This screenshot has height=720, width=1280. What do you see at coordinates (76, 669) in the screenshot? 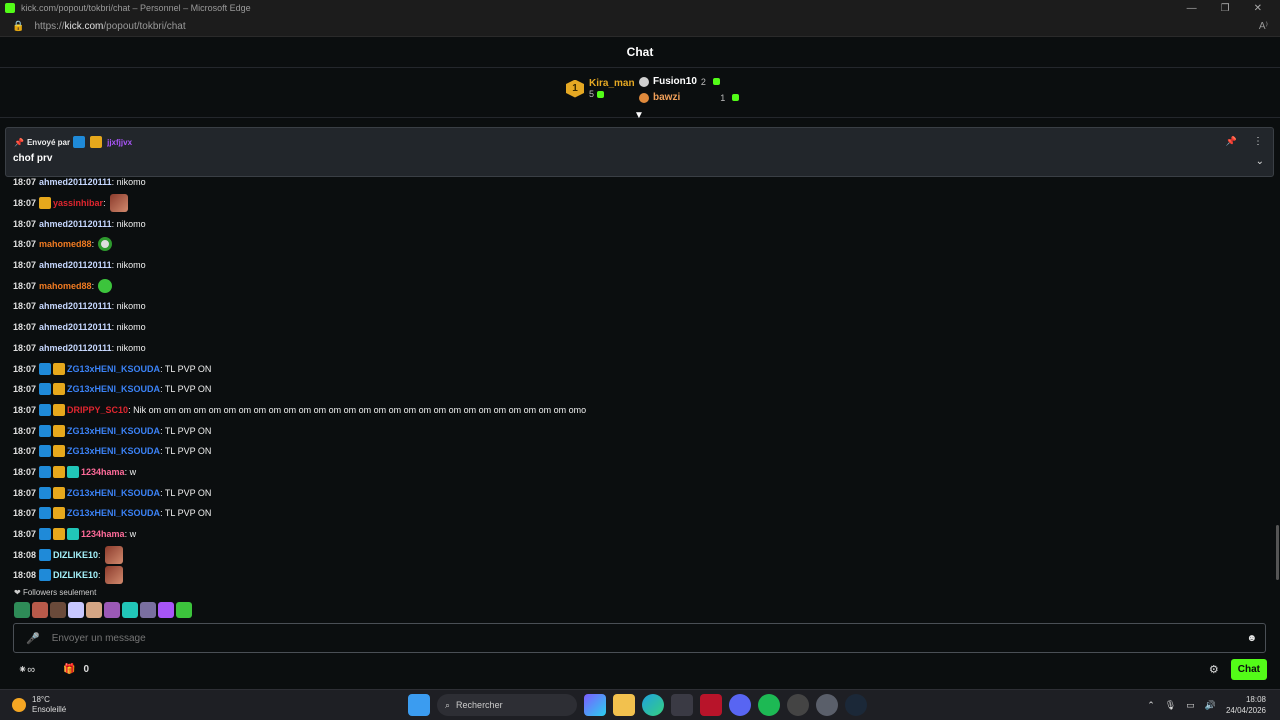
I see `gift-counter: 🎁 0` at bounding box center [76, 669].